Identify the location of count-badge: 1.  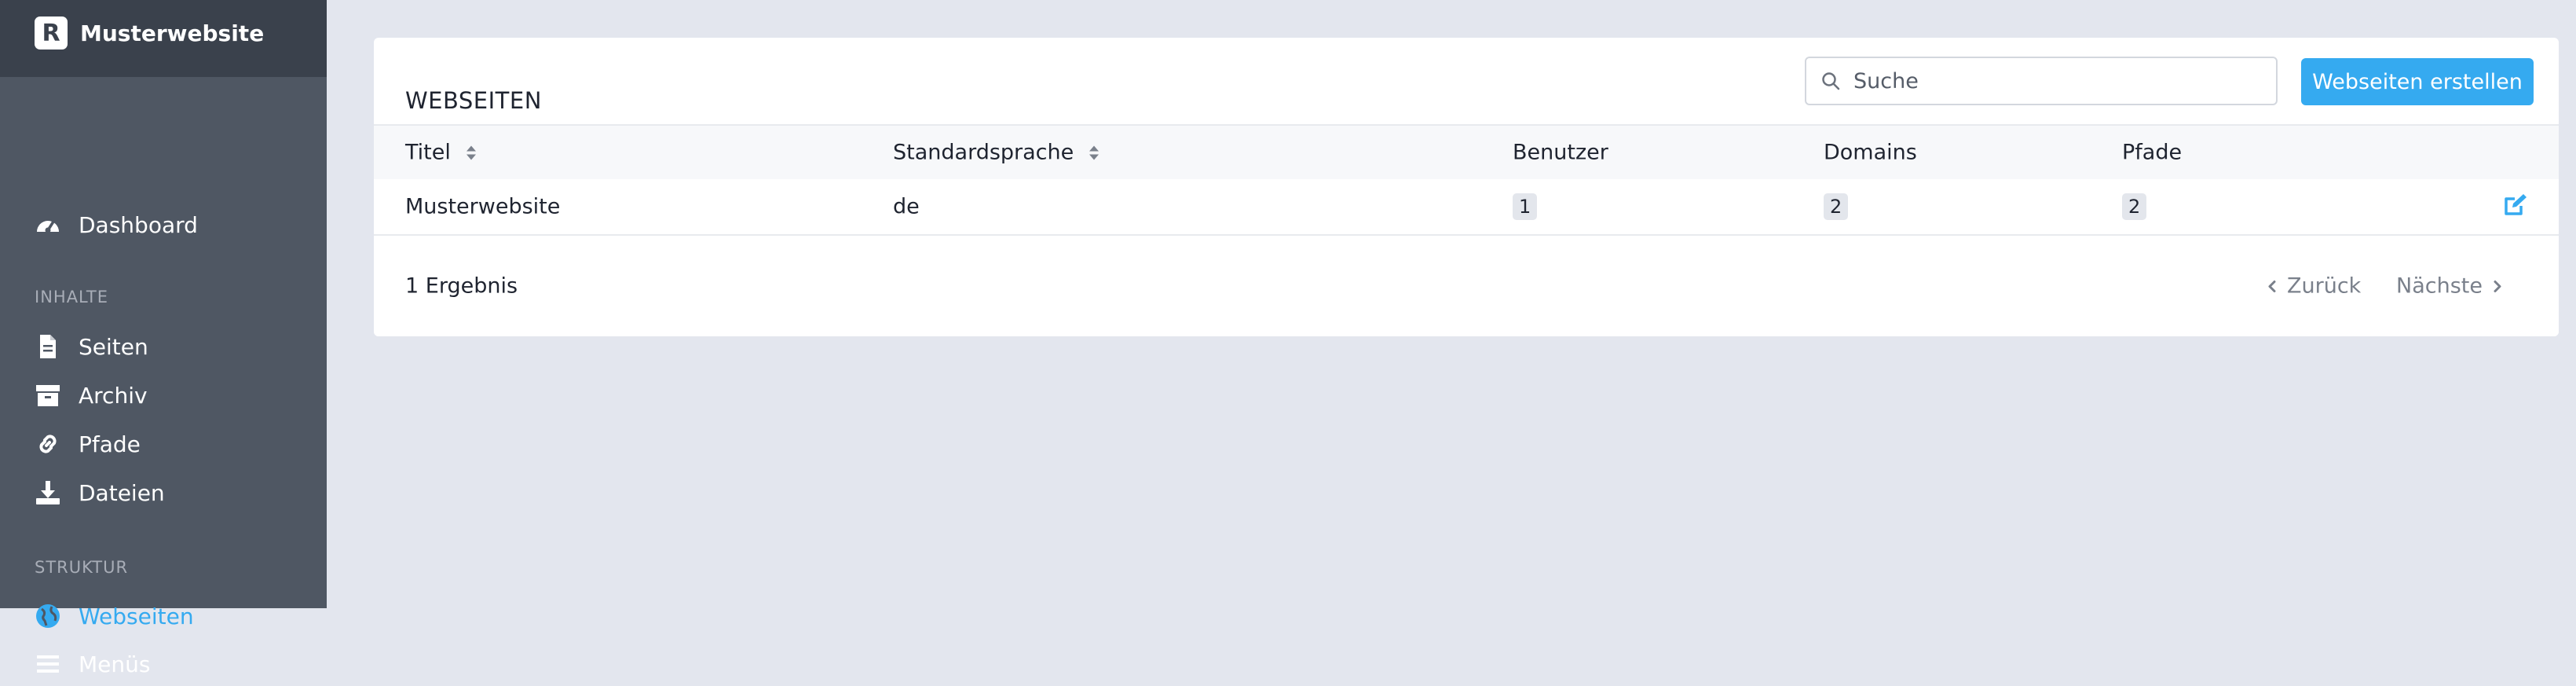
(1526, 207).